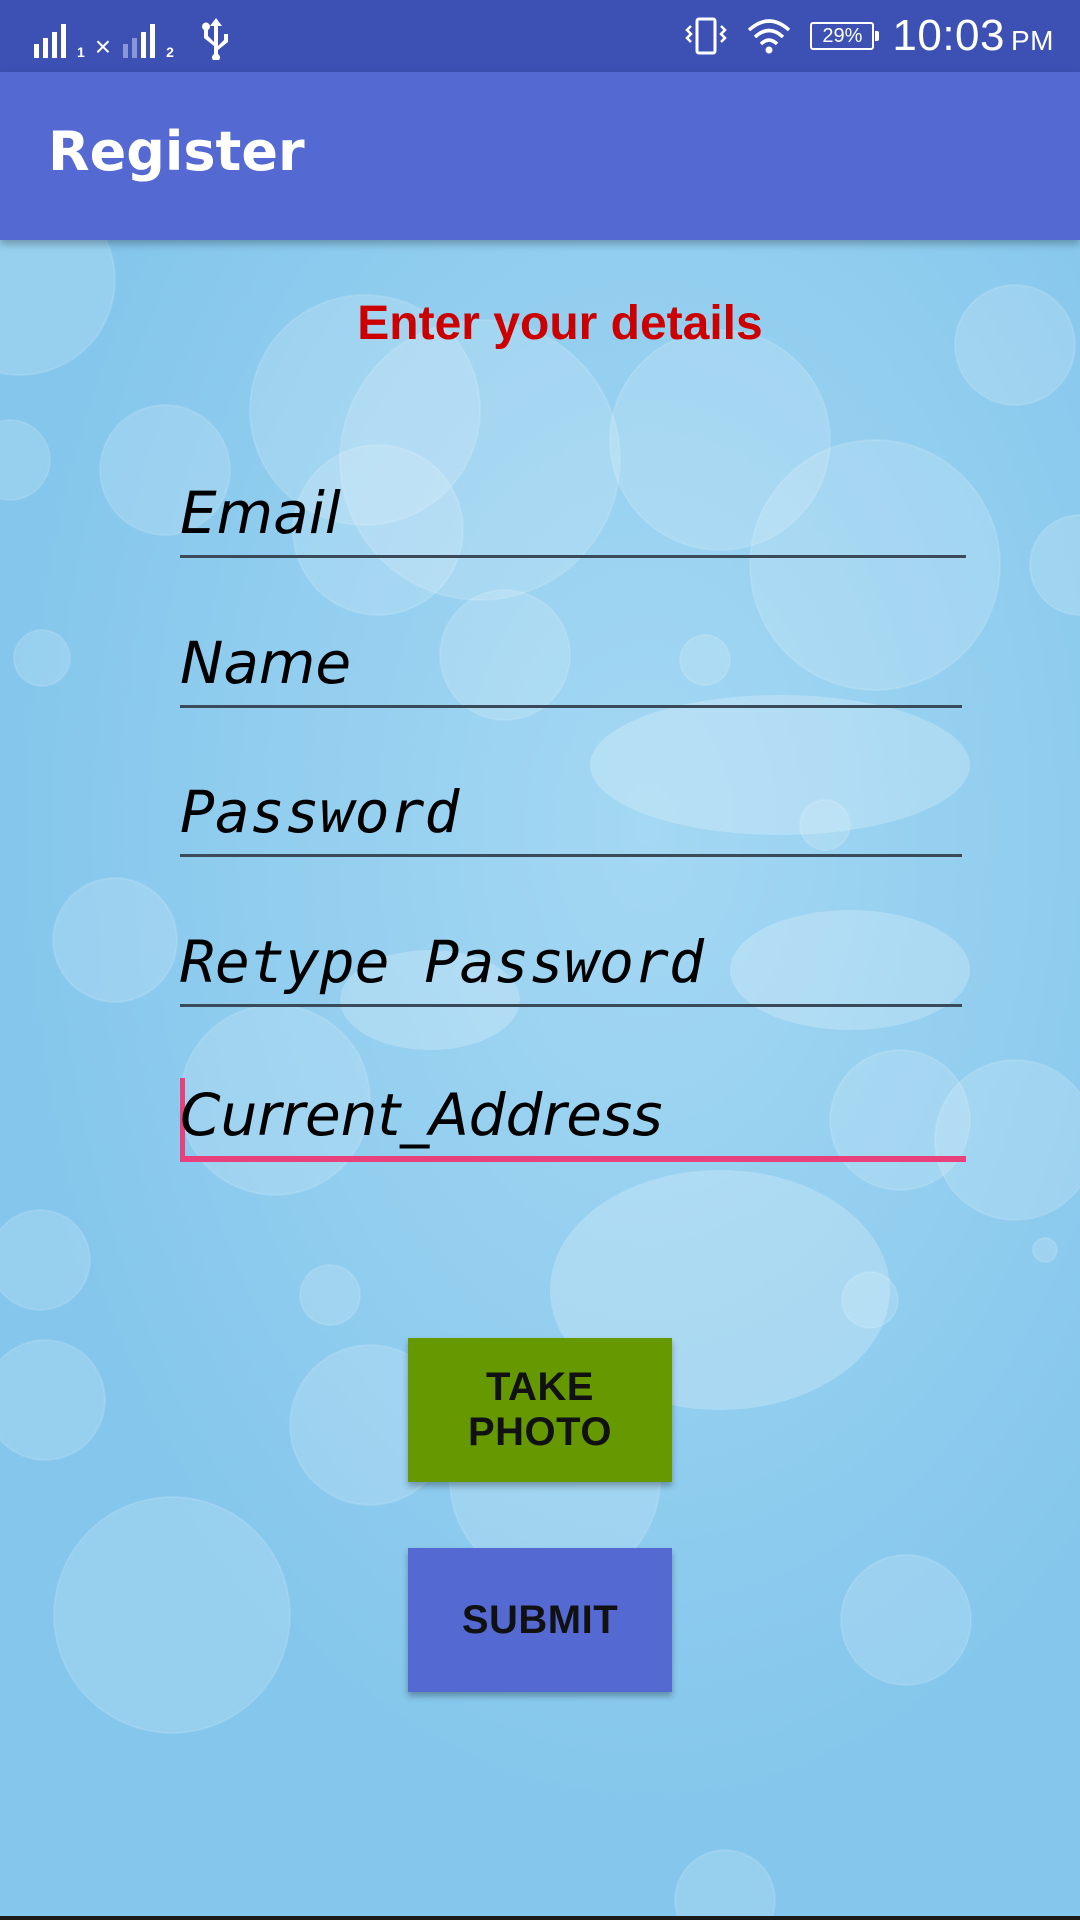 The image size is (1080, 1920). What do you see at coordinates (573, 513) in the screenshot?
I see `email-field` at bounding box center [573, 513].